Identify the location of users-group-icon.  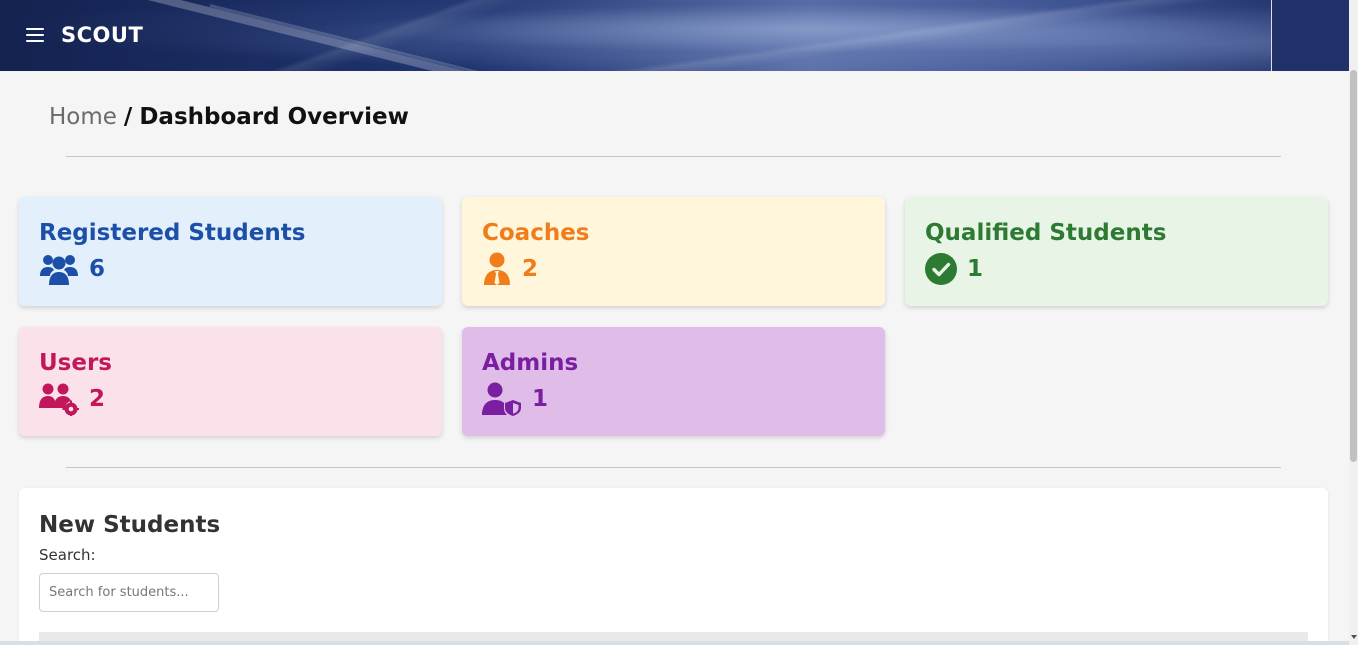
(59, 269).